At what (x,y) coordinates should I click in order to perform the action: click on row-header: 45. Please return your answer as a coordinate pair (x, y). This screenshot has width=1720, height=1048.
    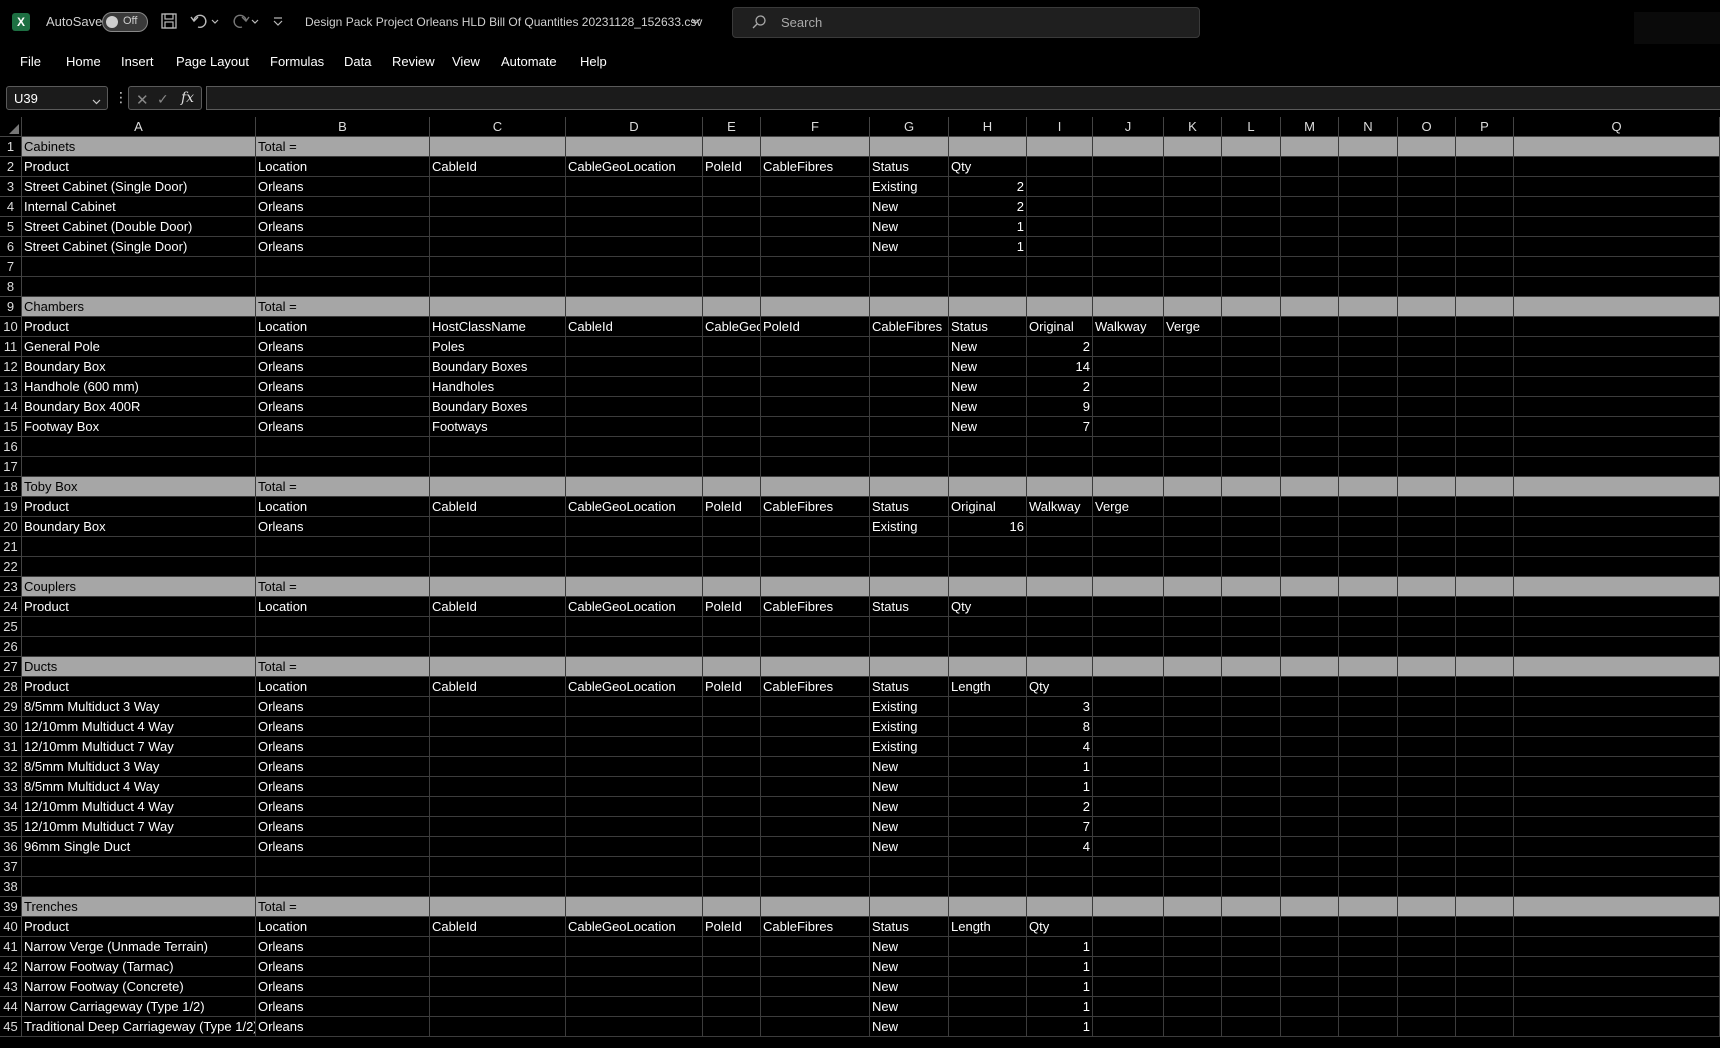
    Looking at the image, I should click on (11, 1027).